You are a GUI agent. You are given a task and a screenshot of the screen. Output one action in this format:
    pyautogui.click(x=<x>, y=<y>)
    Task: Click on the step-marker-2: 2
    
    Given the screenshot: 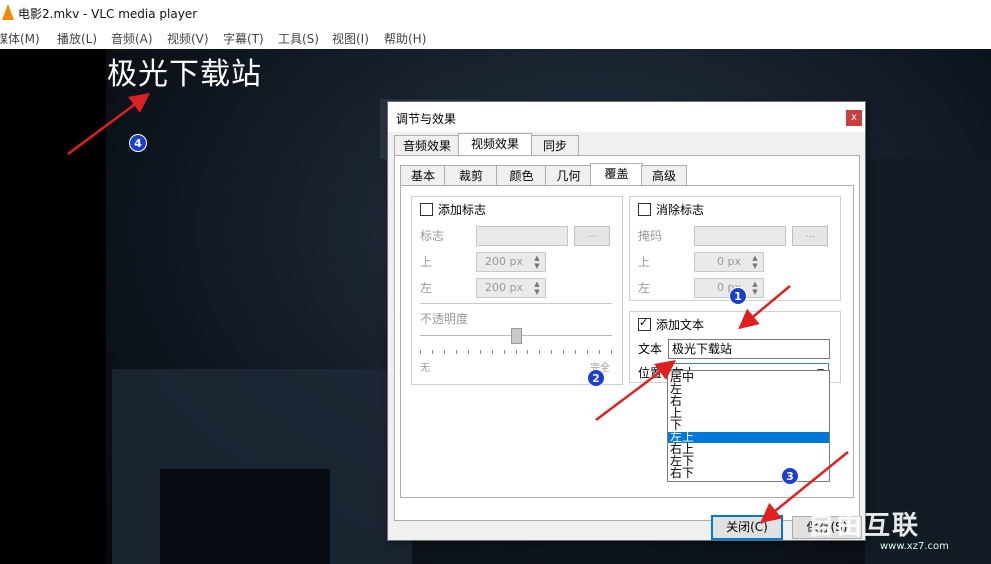 What is the action you would take?
    pyautogui.click(x=596, y=378)
    